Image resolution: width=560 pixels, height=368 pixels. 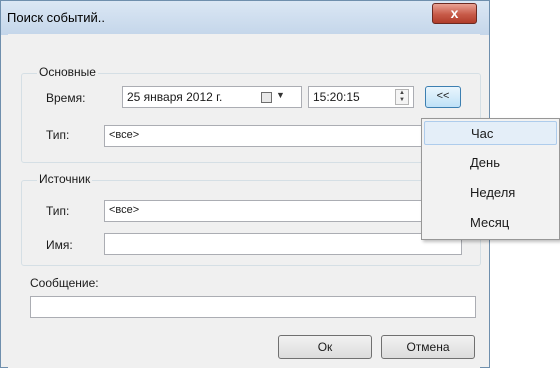 I want to click on menu-item-week: Неделя, so click(x=490, y=193).